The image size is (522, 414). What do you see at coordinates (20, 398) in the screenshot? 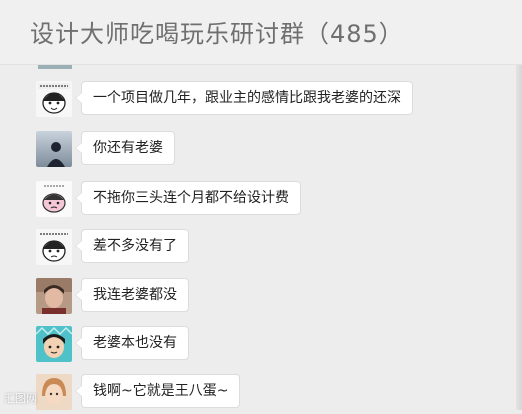
I see `watermark: 汇图网` at bounding box center [20, 398].